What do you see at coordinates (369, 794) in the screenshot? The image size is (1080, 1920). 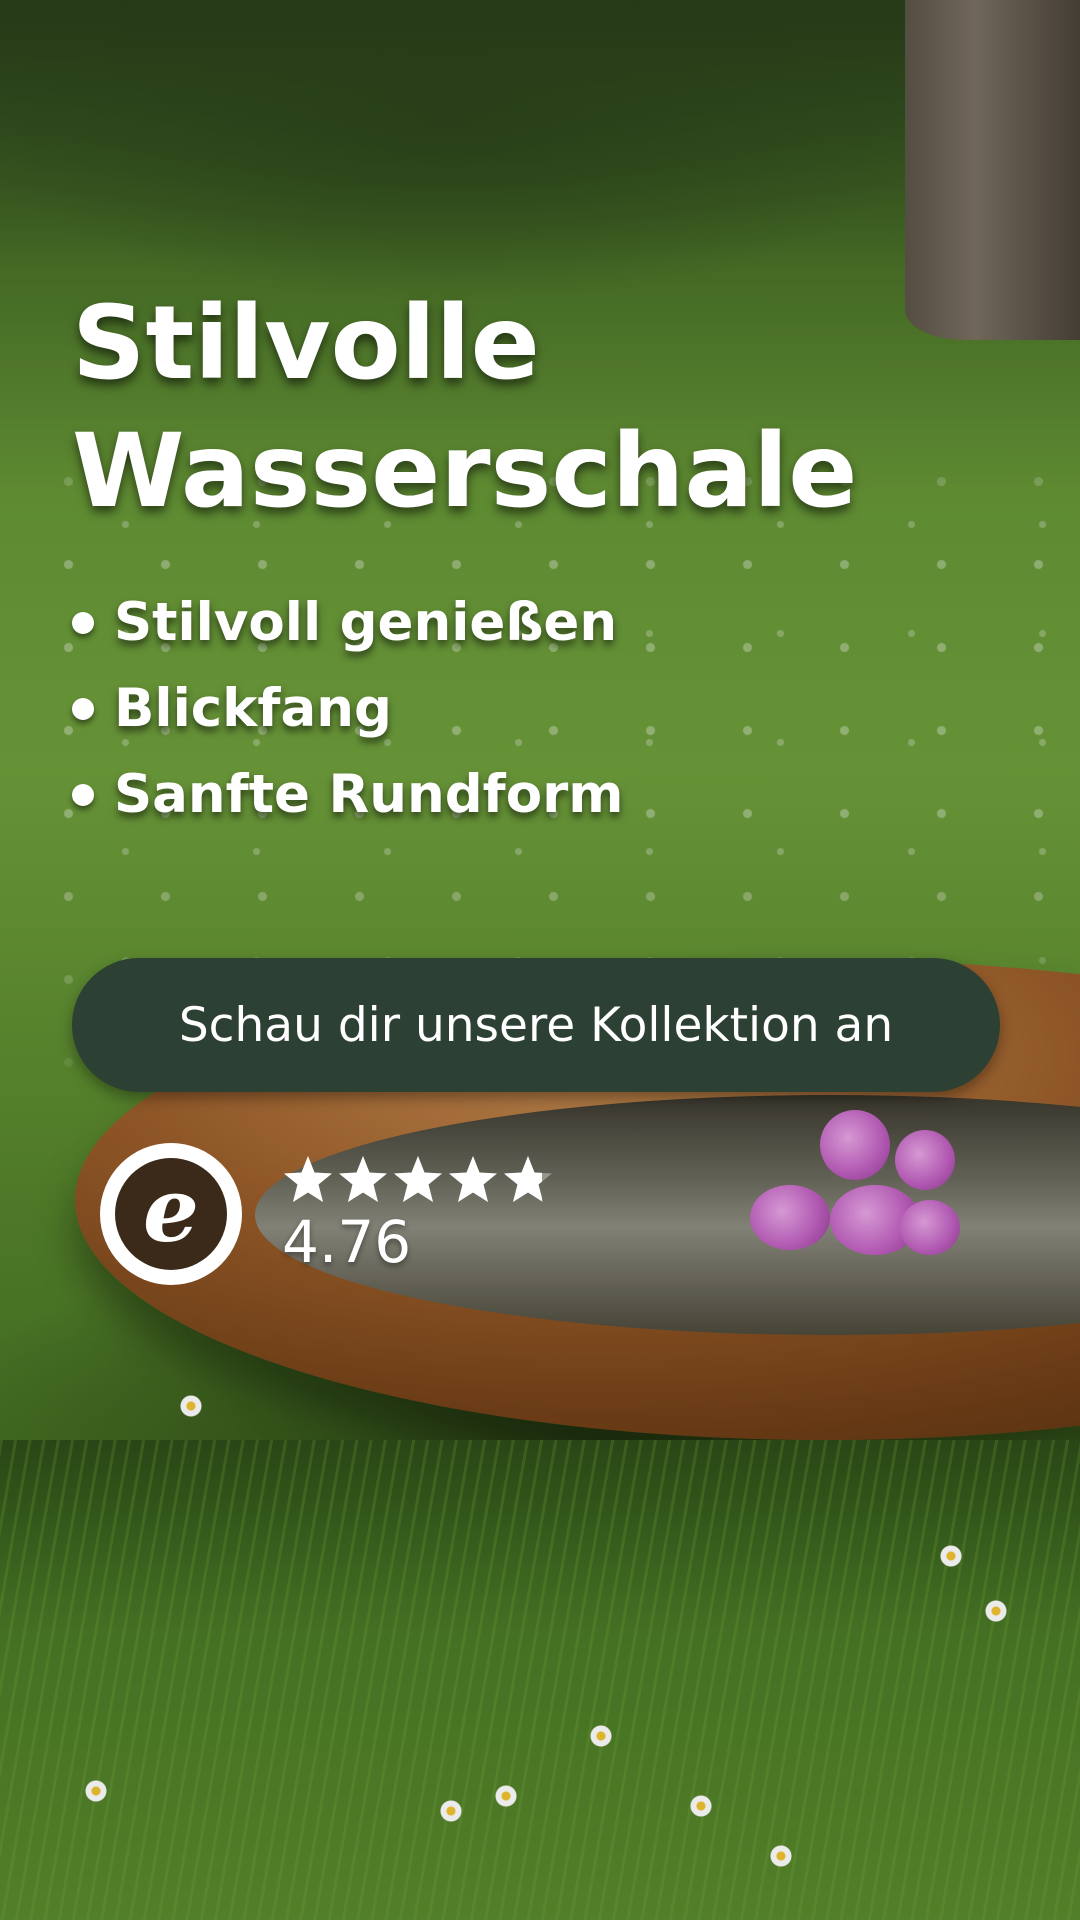 I see `feature-label: Sanfte Rundform` at bounding box center [369, 794].